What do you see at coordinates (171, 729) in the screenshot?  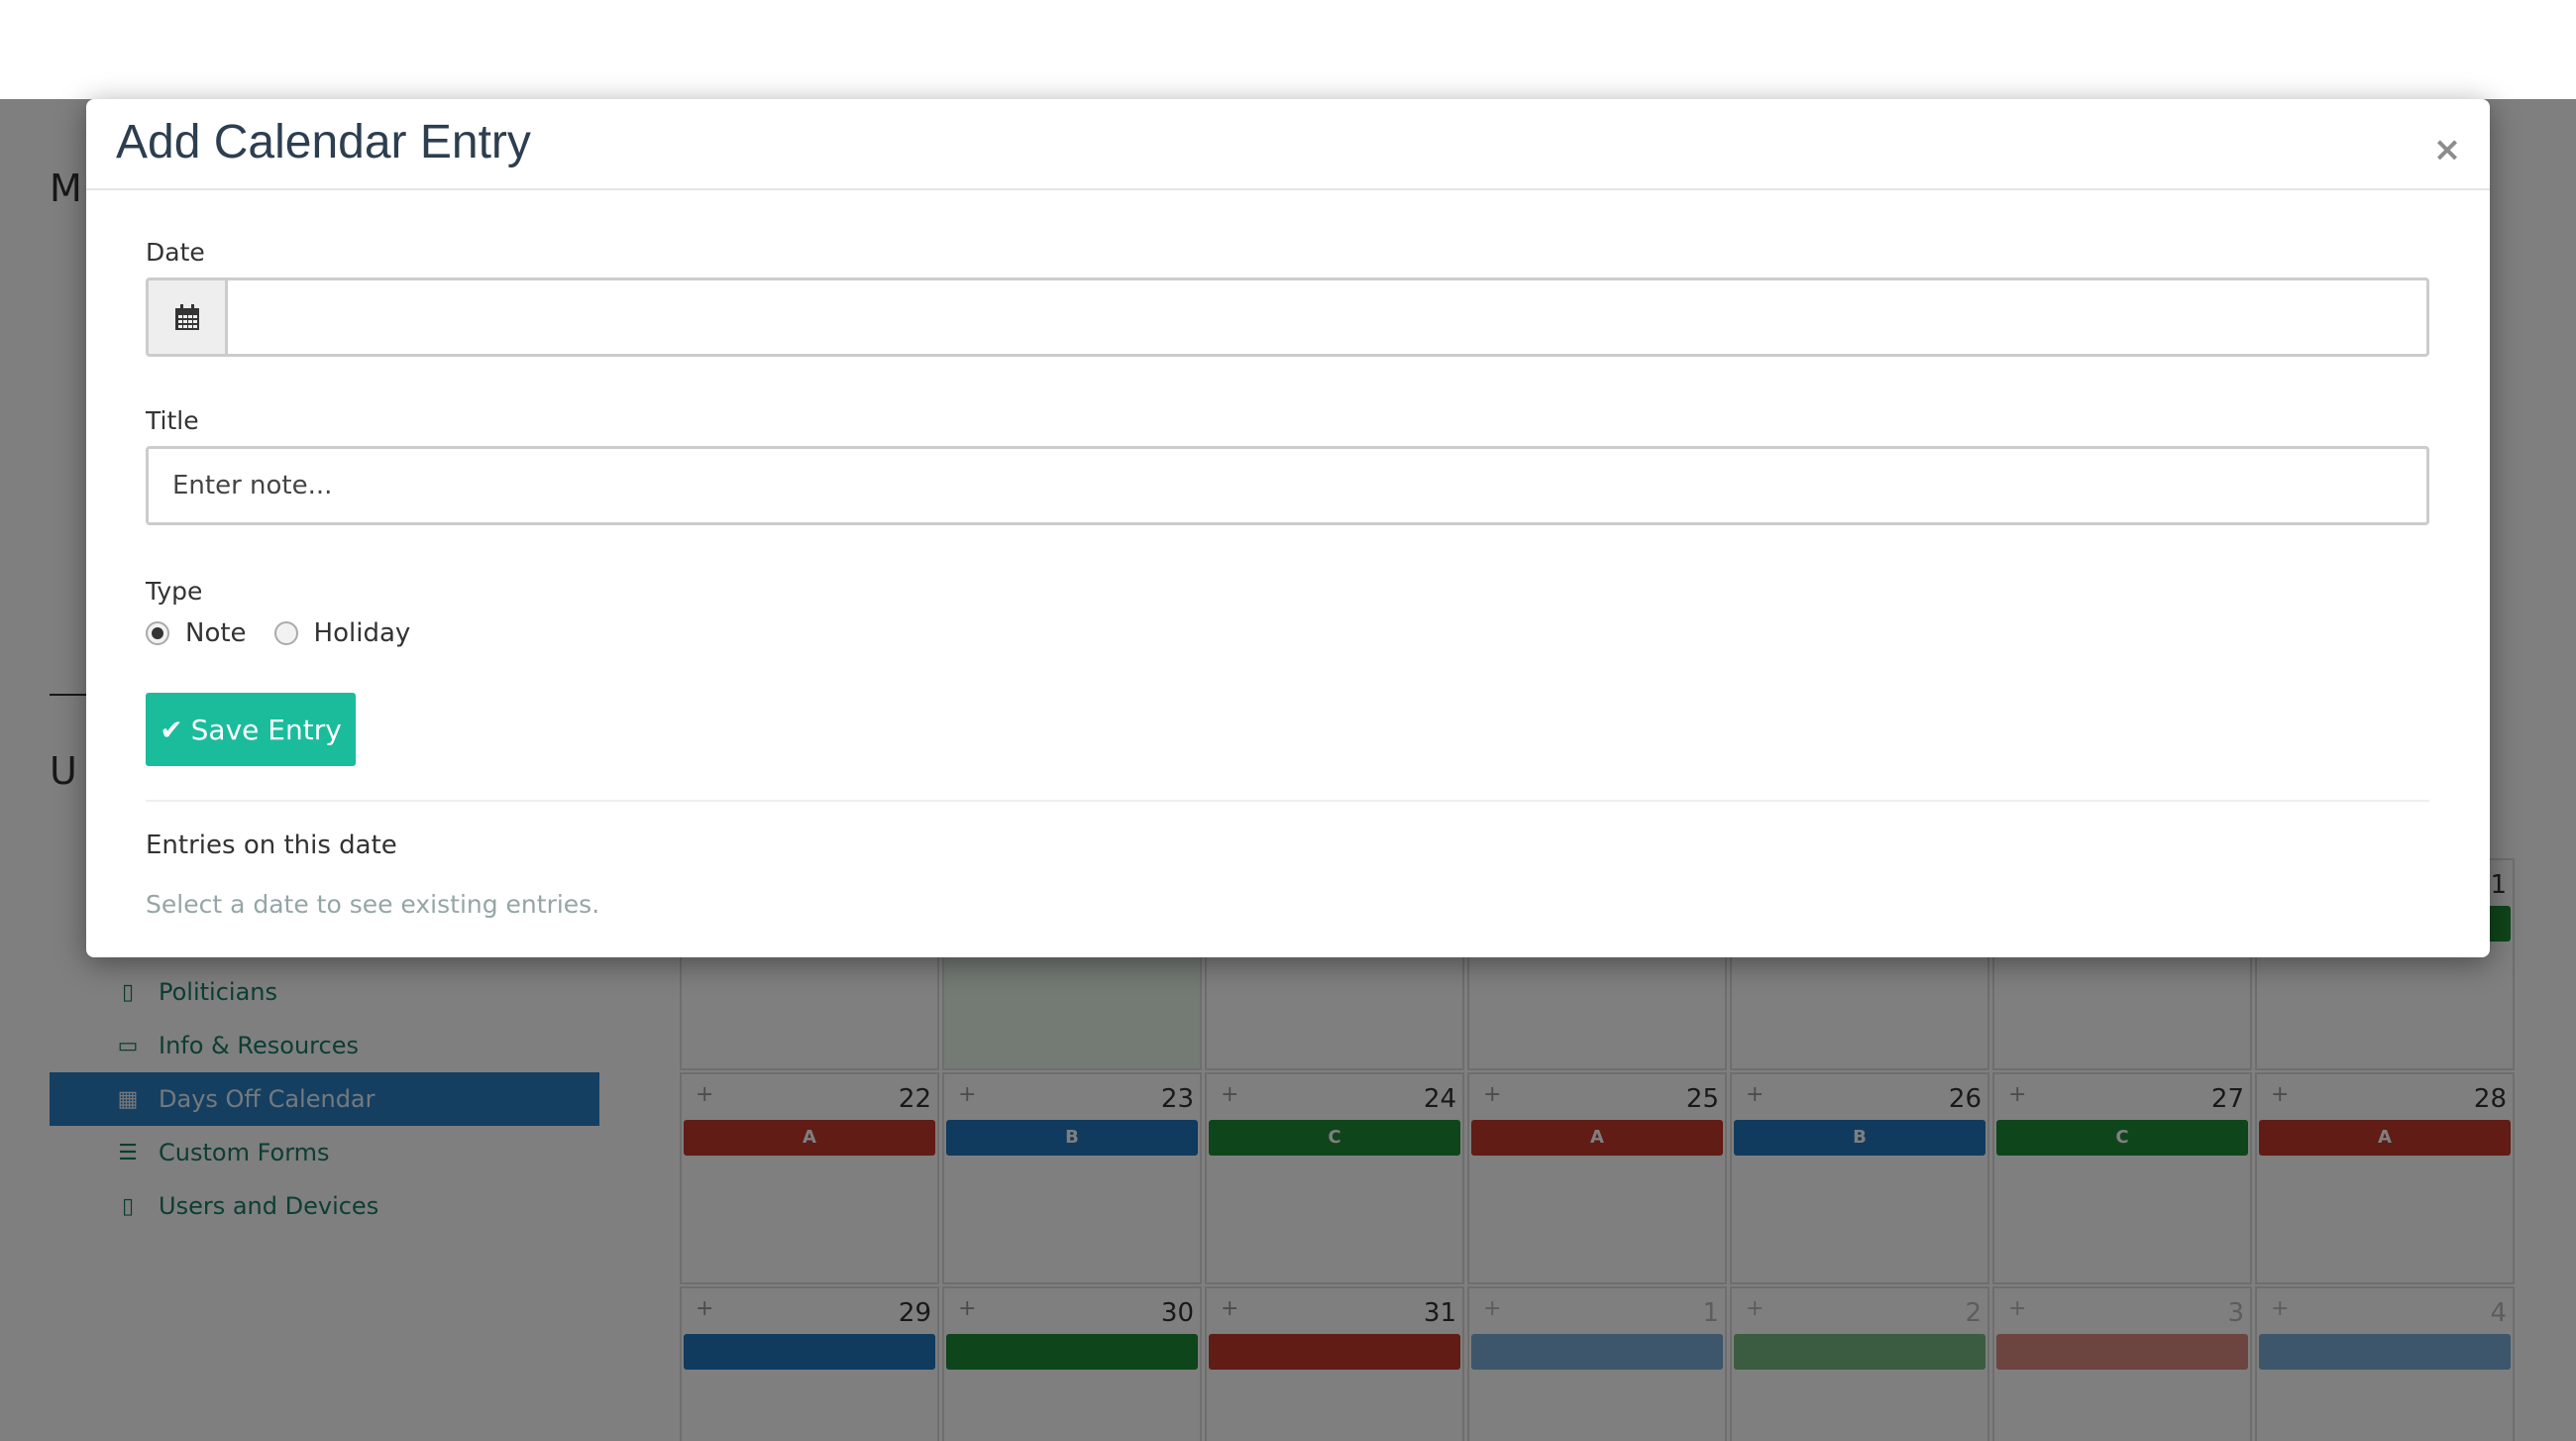 I see `checkmark-icon: ✔` at bounding box center [171, 729].